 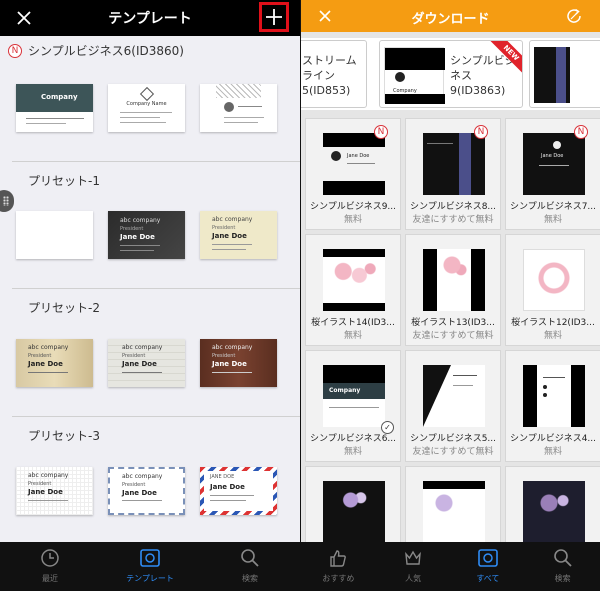 I want to click on template-item: シンプルビジネス8... 友達にすすめて無料 N, so click(x=453, y=174).